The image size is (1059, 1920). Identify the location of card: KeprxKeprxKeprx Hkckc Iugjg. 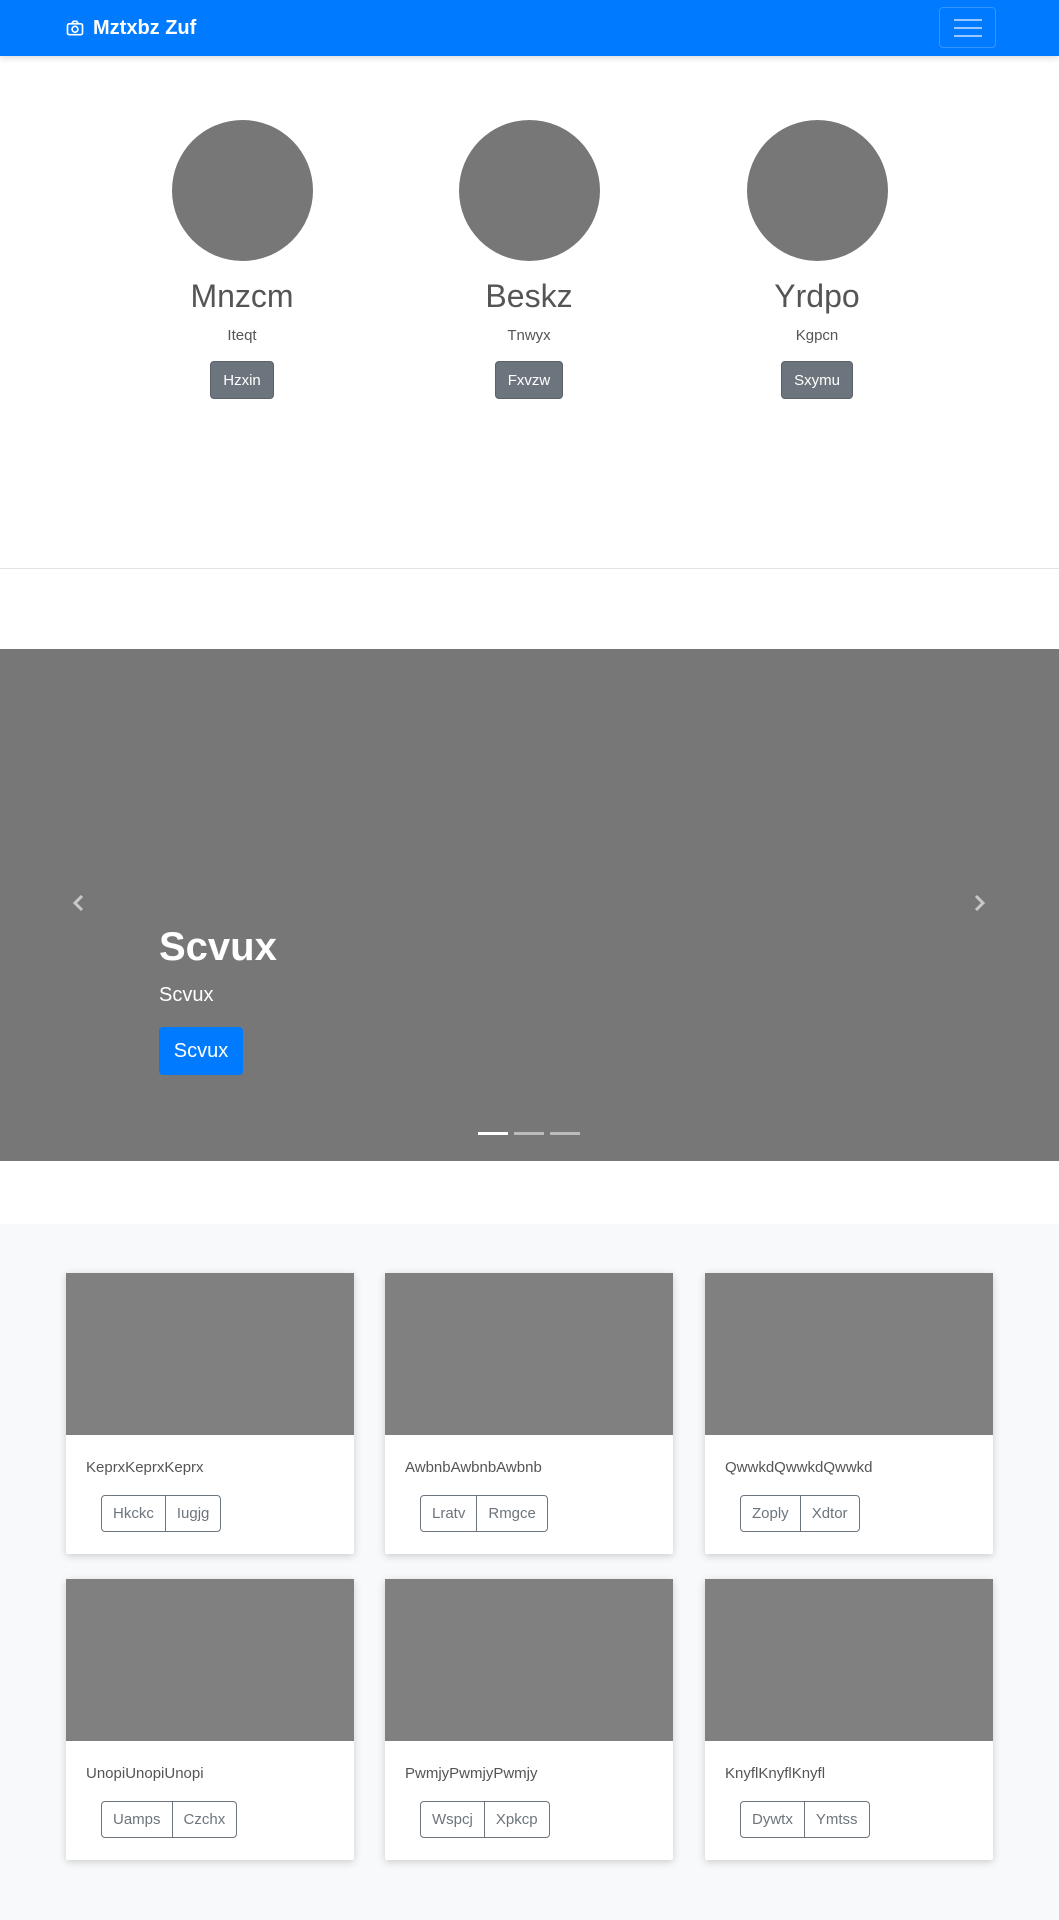
(210, 1413).